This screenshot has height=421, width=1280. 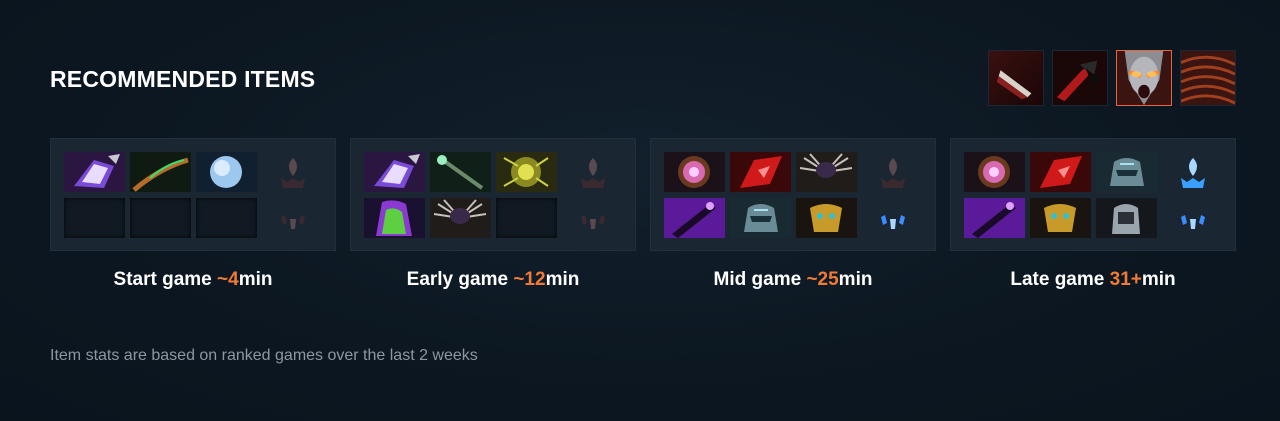 I want to click on silver-helm-icon, so click(x=1126, y=218).